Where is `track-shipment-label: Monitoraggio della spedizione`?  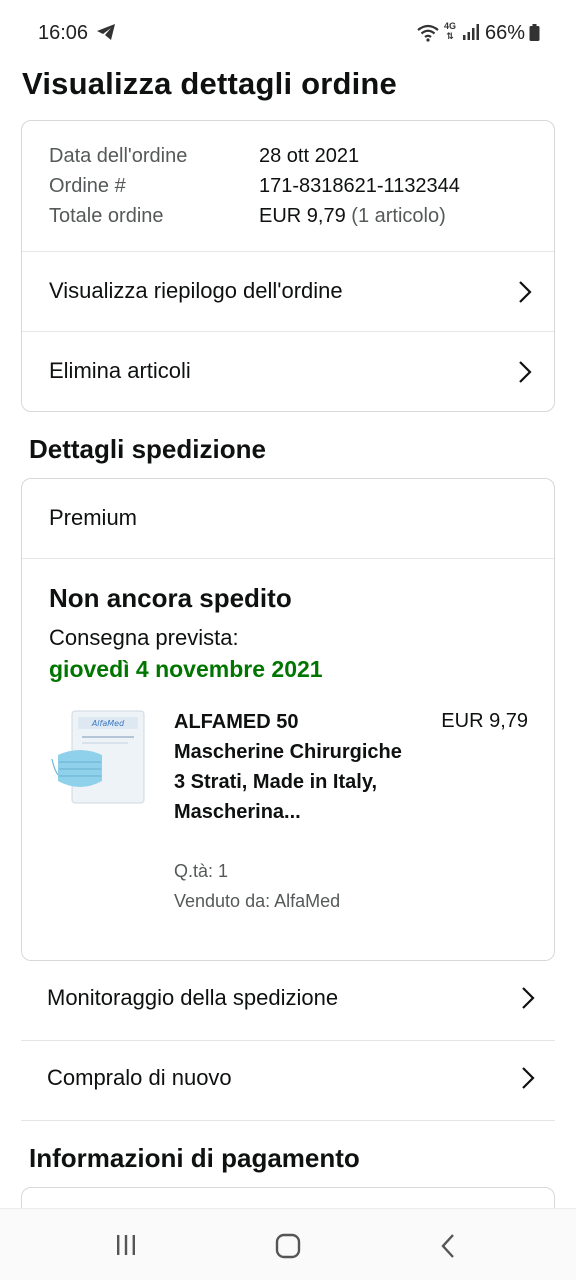 track-shipment-label: Monitoraggio della spedizione is located at coordinates (193, 997).